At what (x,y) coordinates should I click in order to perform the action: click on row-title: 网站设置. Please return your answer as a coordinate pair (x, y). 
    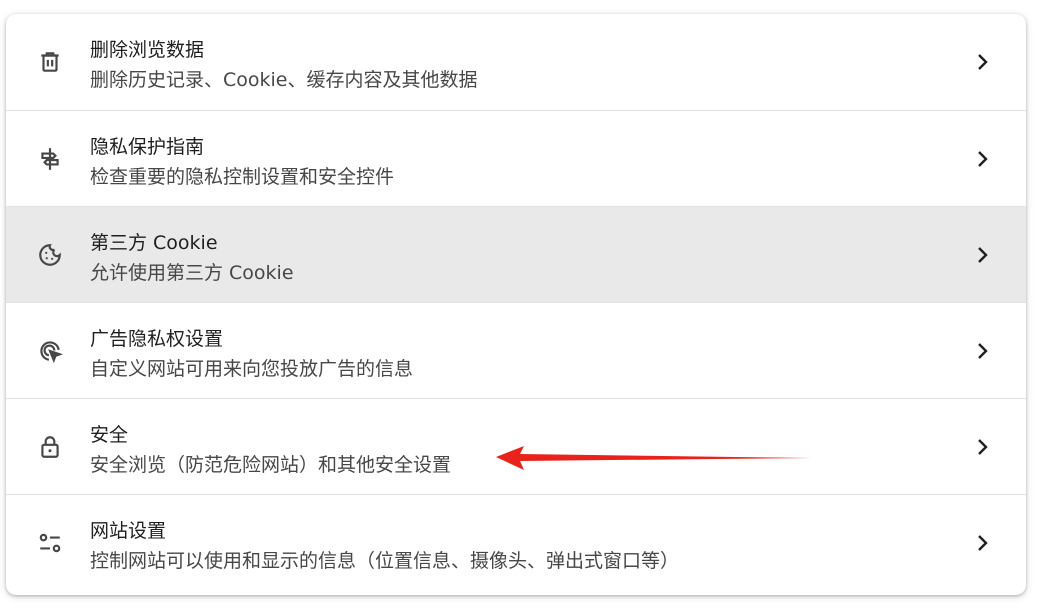
    Looking at the image, I should click on (128, 531).